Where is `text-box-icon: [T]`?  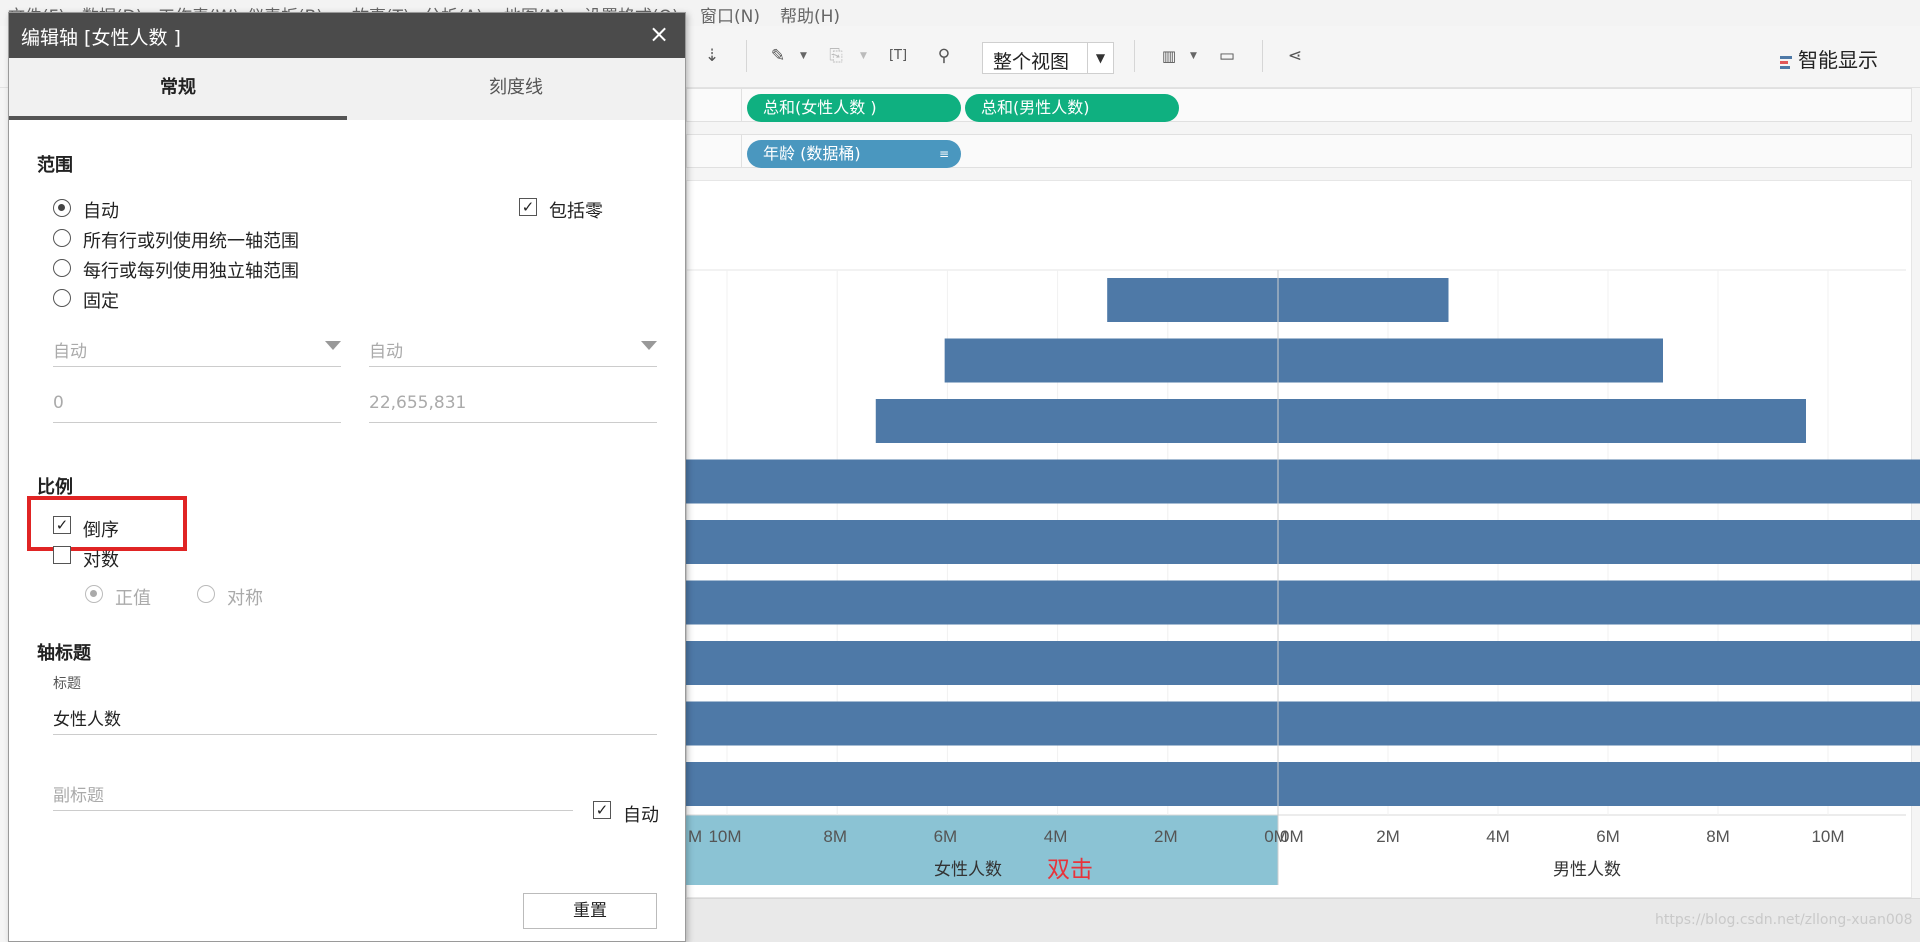
text-box-icon: [T] is located at coordinates (898, 56).